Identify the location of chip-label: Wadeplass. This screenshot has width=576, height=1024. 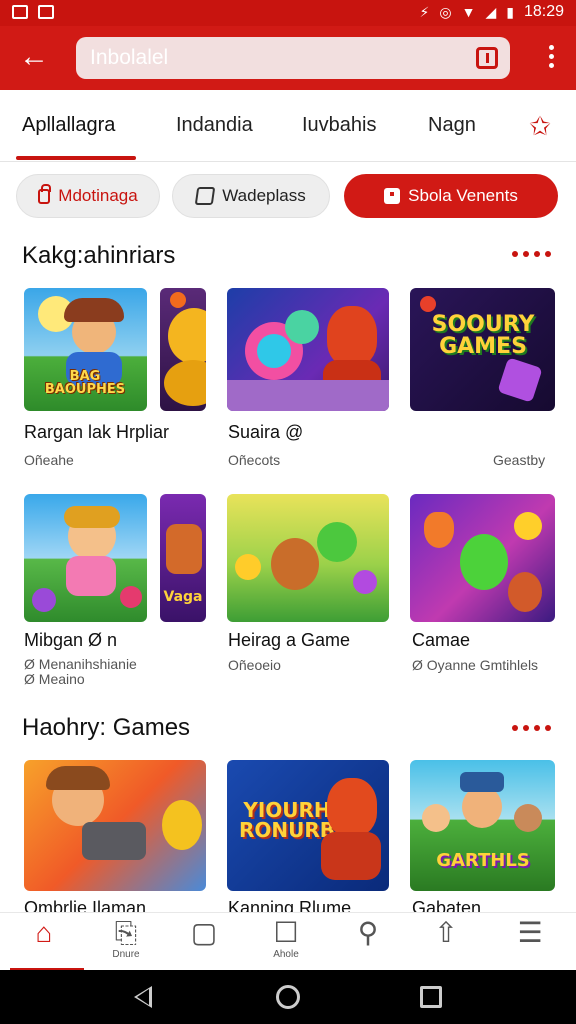
(264, 195).